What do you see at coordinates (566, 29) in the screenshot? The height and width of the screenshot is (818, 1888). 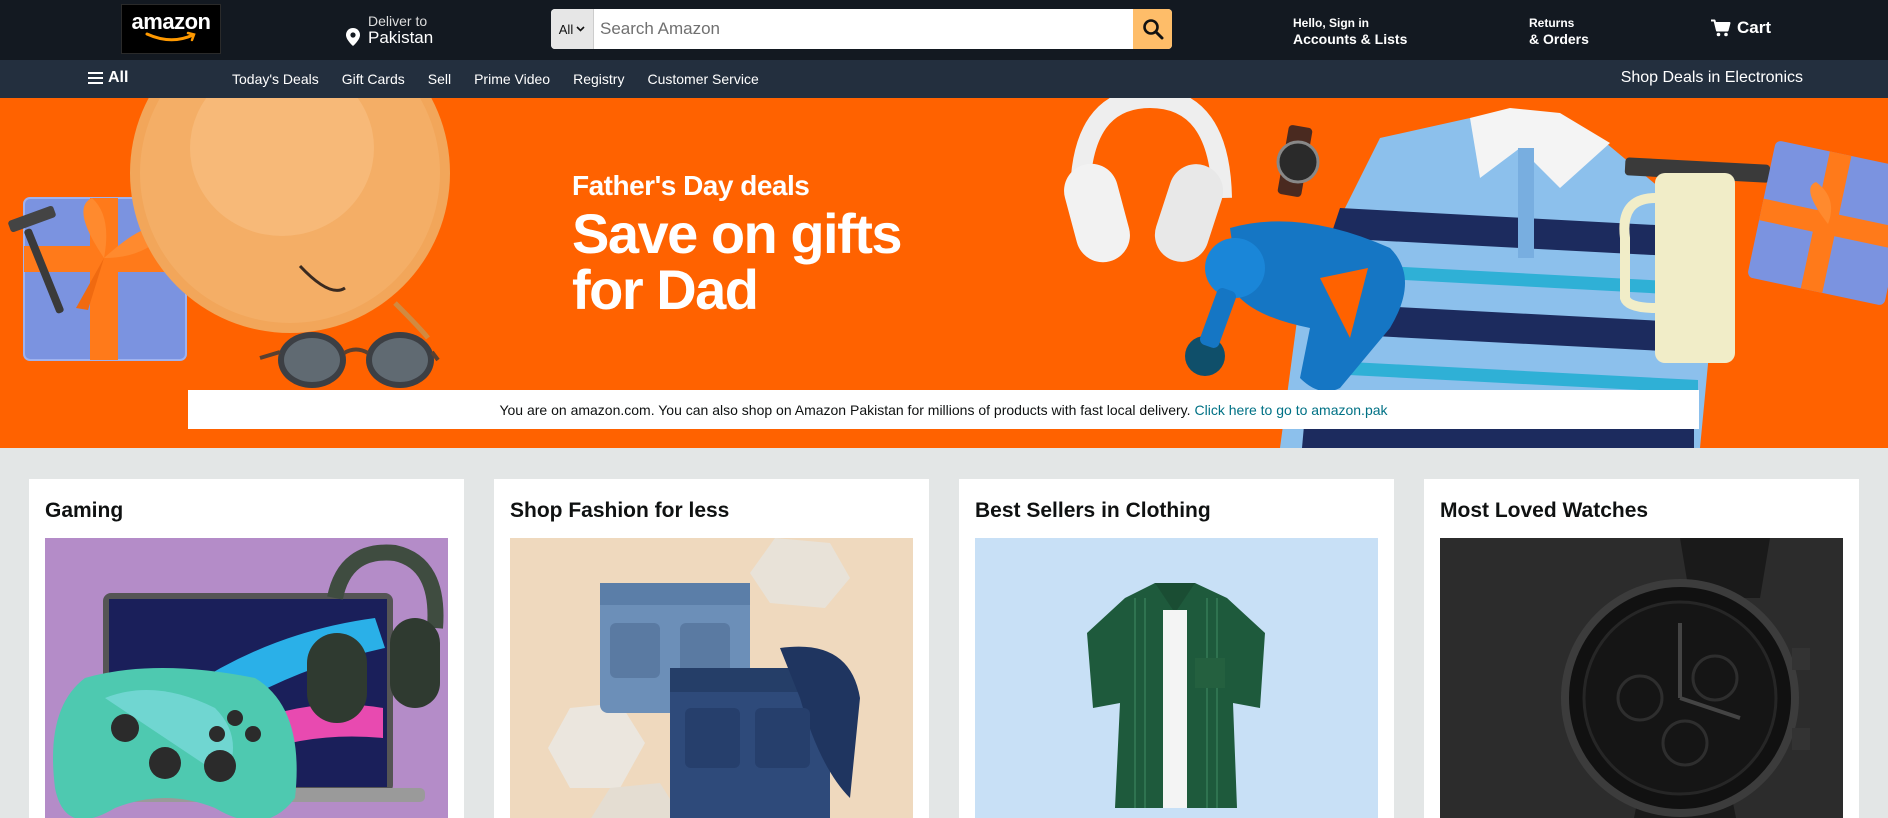 I see `search-category-label: All` at bounding box center [566, 29].